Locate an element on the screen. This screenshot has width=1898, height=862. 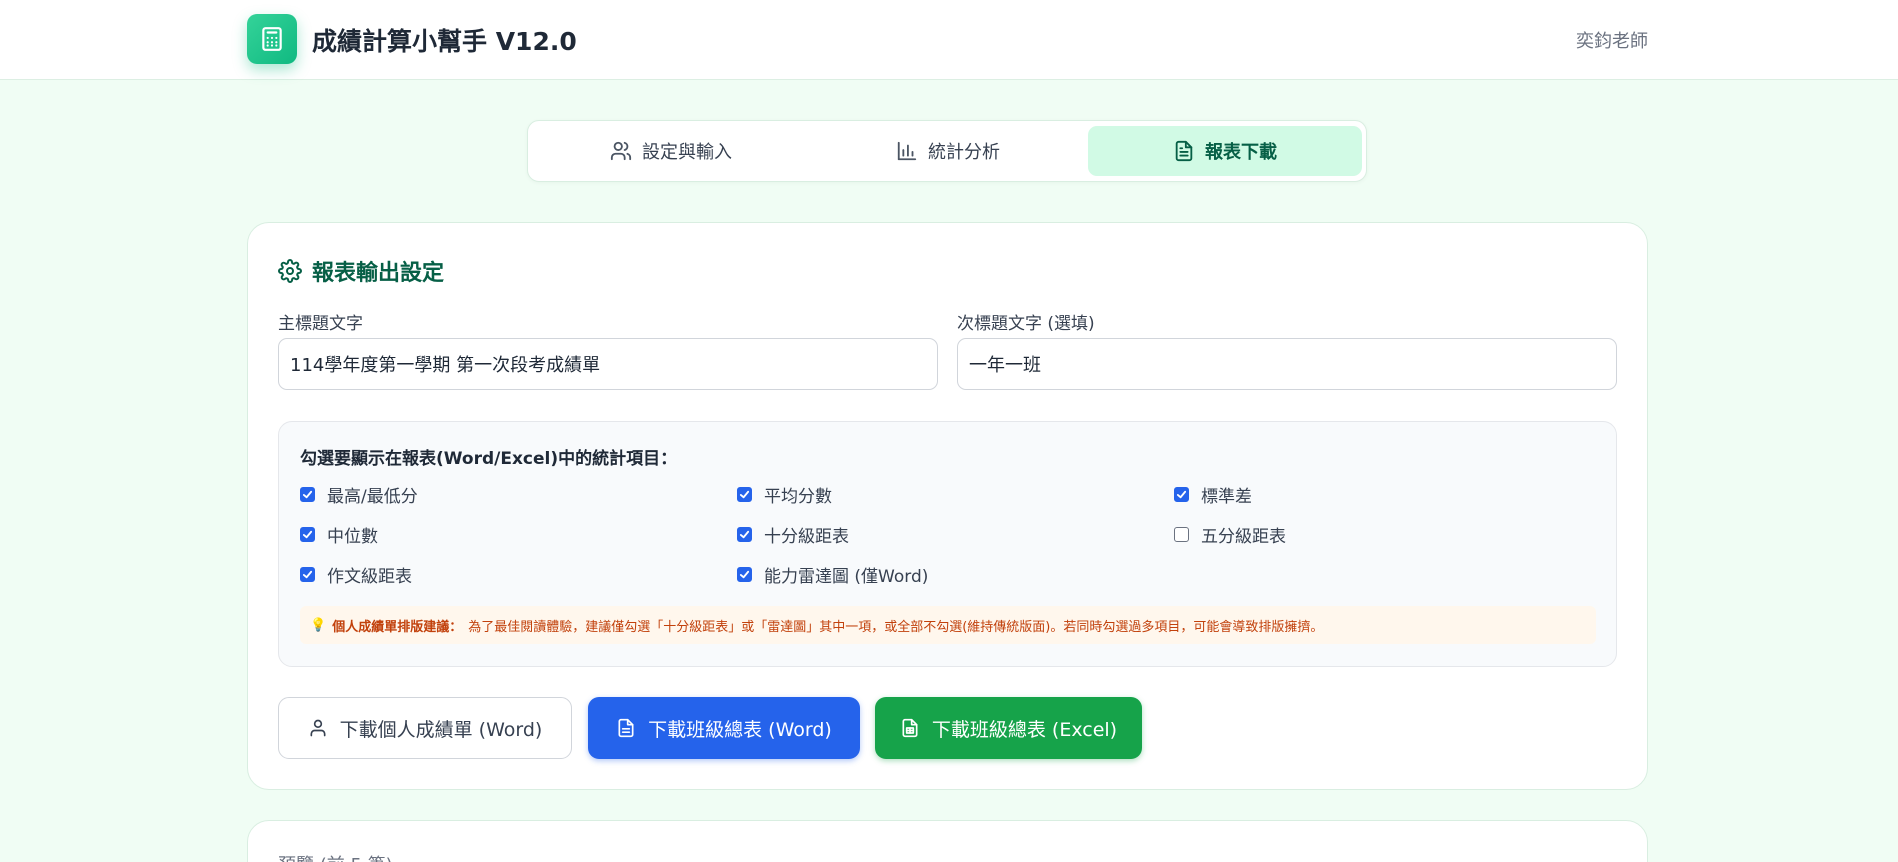
download-individual-word-button: 下載個人成績單 (Word) is located at coordinates (425, 728).